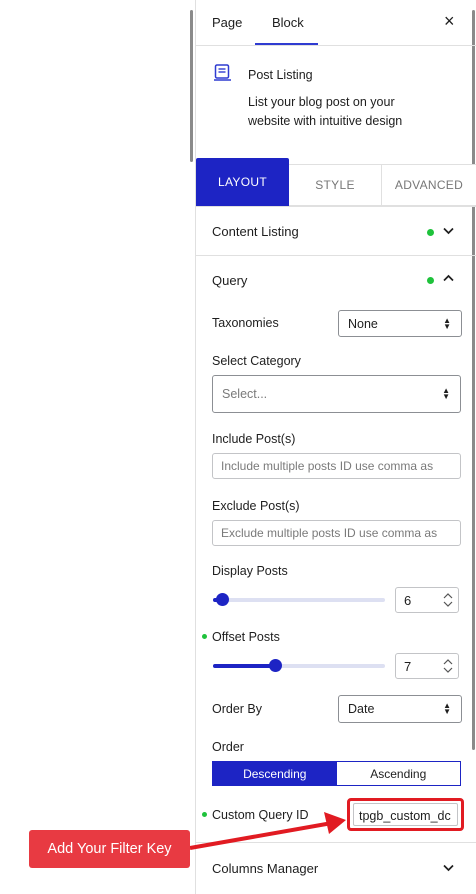 Image resolution: width=476 pixels, height=894 pixels. I want to click on order-ascending-button: Ascending, so click(398, 773).